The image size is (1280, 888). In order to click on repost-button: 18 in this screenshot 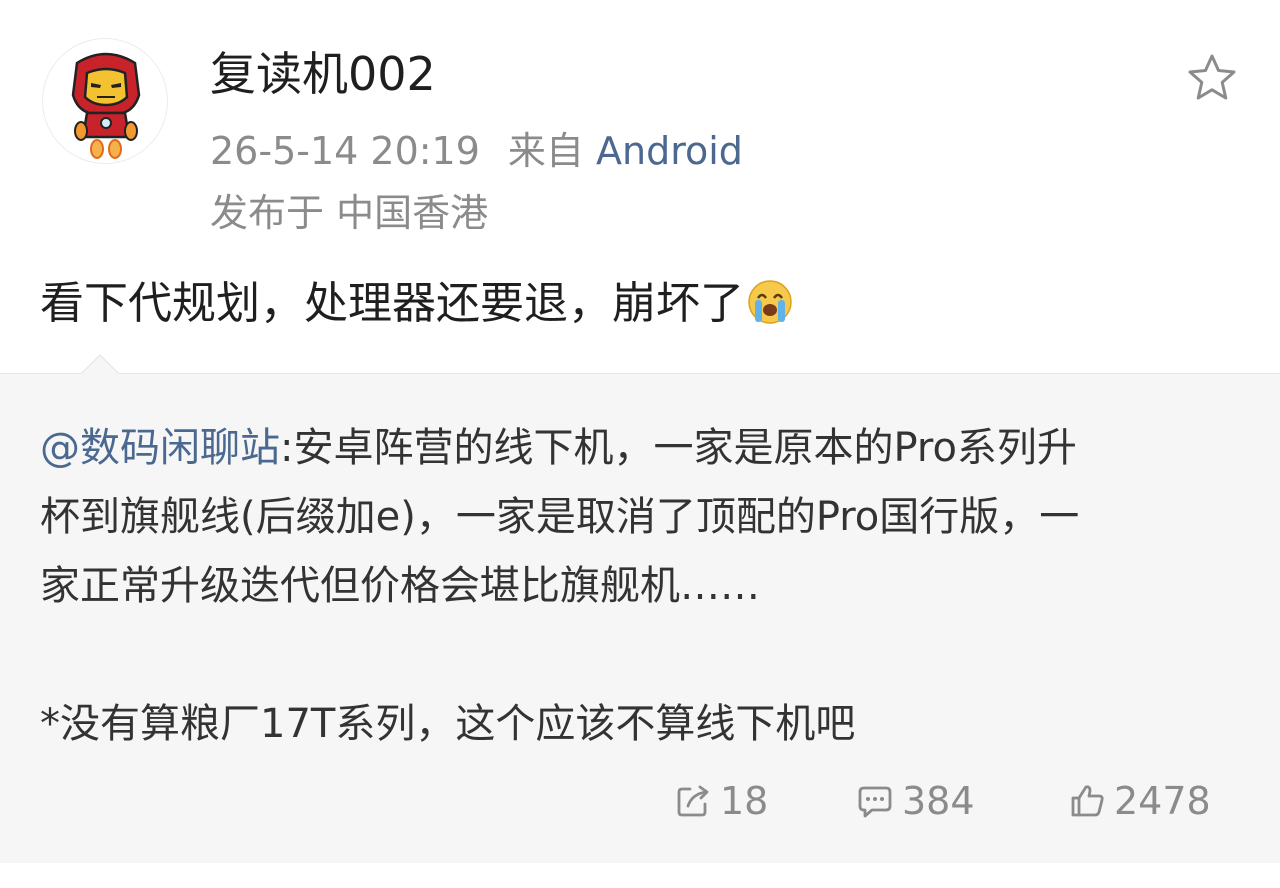, I will do `click(721, 801)`.